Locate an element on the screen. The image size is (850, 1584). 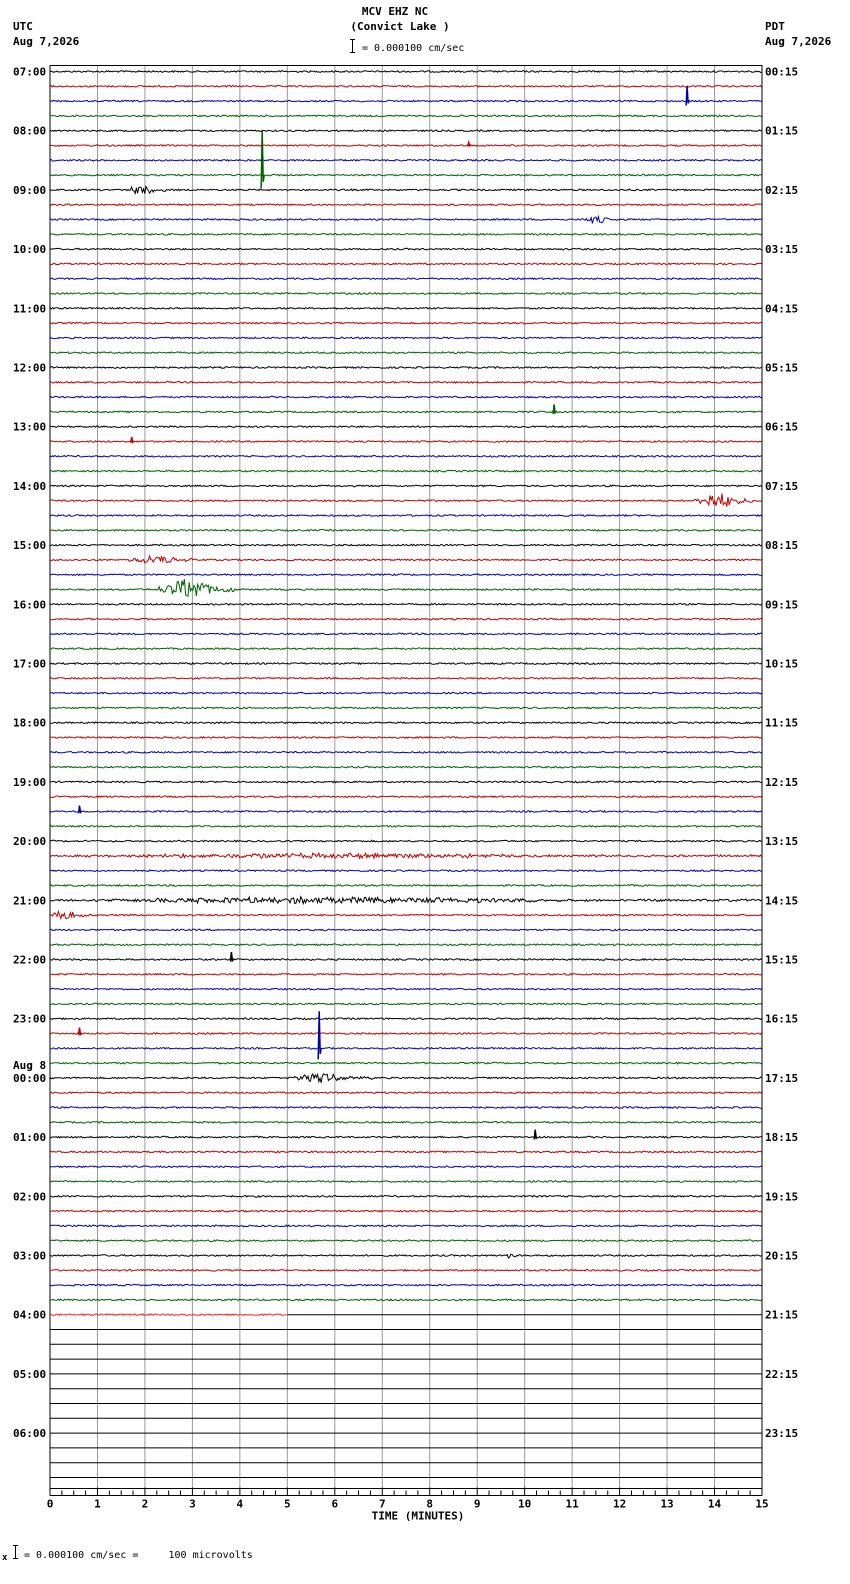
footer-scale-bar-icon is located at coordinates (15, 1552).